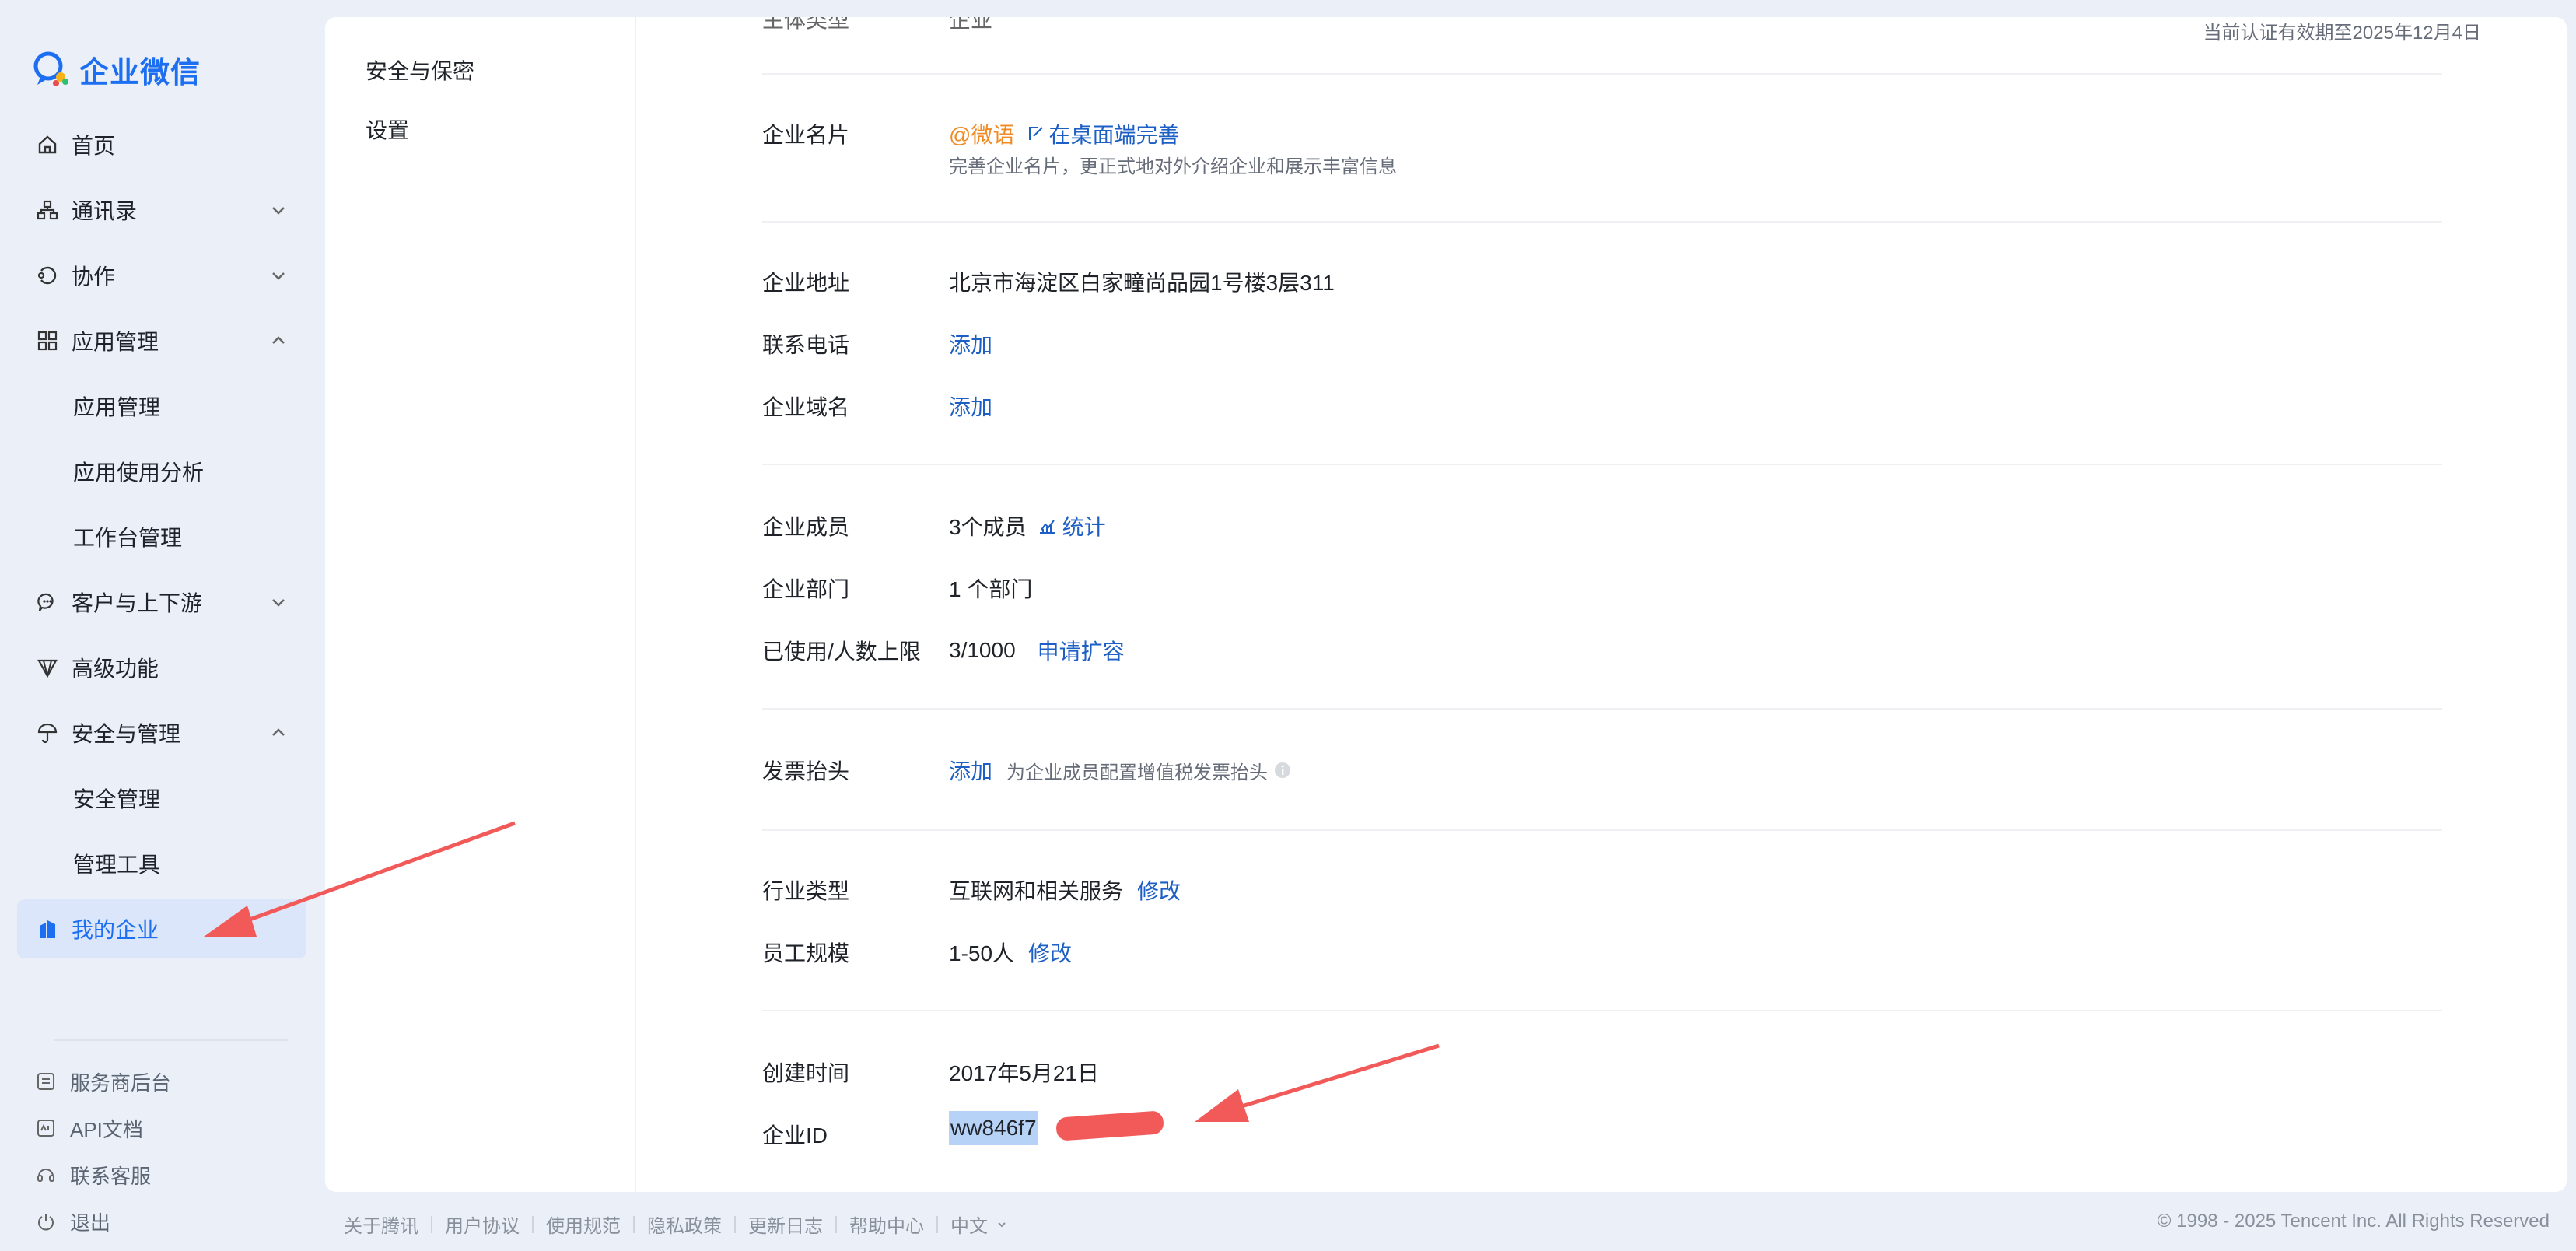 The width and height of the screenshot is (2576, 1251). I want to click on wecom-logo-icon, so click(52, 69).